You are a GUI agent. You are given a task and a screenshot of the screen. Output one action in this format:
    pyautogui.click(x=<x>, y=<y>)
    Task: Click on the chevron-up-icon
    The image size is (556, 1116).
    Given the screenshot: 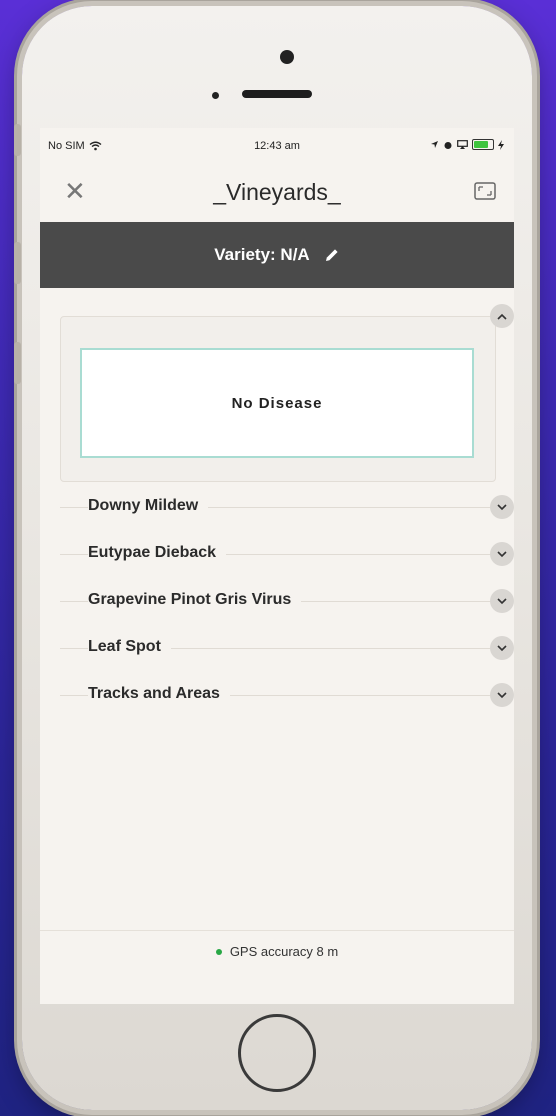 What is the action you would take?
    pyautogui.click(x=502, y=316)
    